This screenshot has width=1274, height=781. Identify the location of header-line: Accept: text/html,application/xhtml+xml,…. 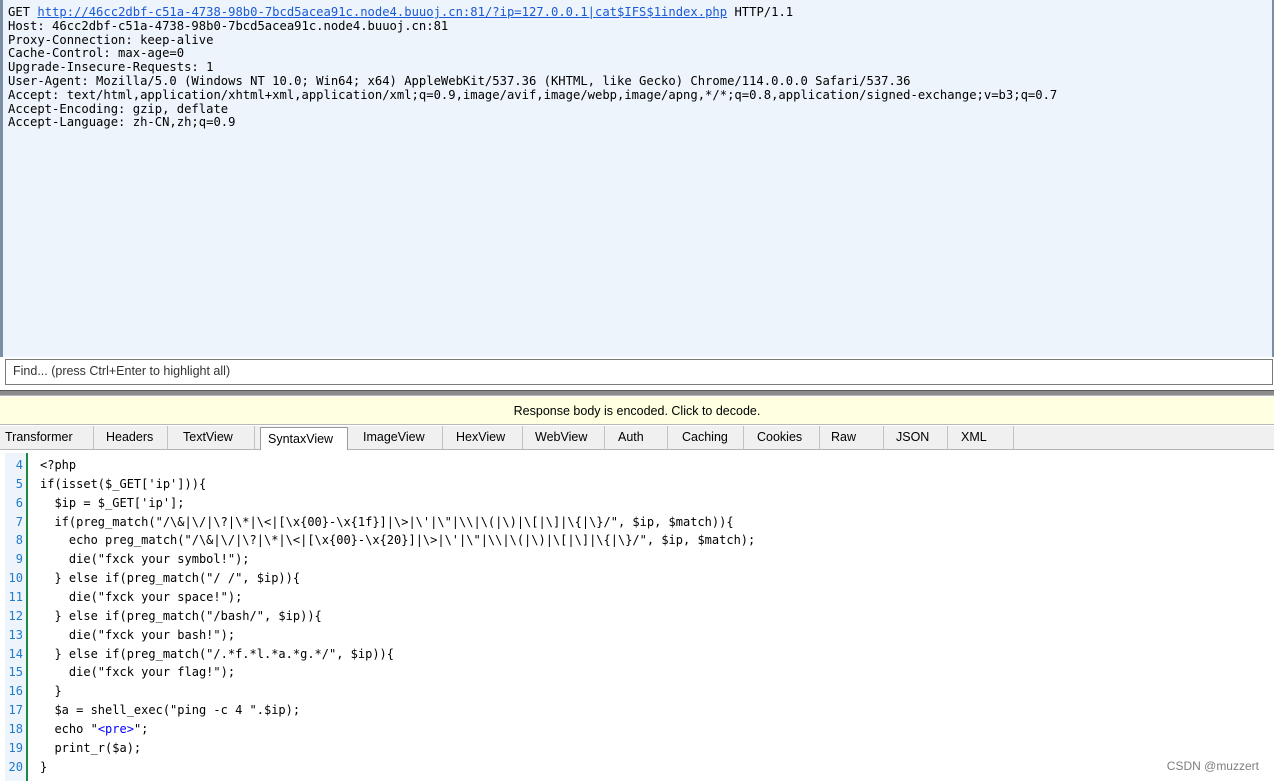
(533, 94).